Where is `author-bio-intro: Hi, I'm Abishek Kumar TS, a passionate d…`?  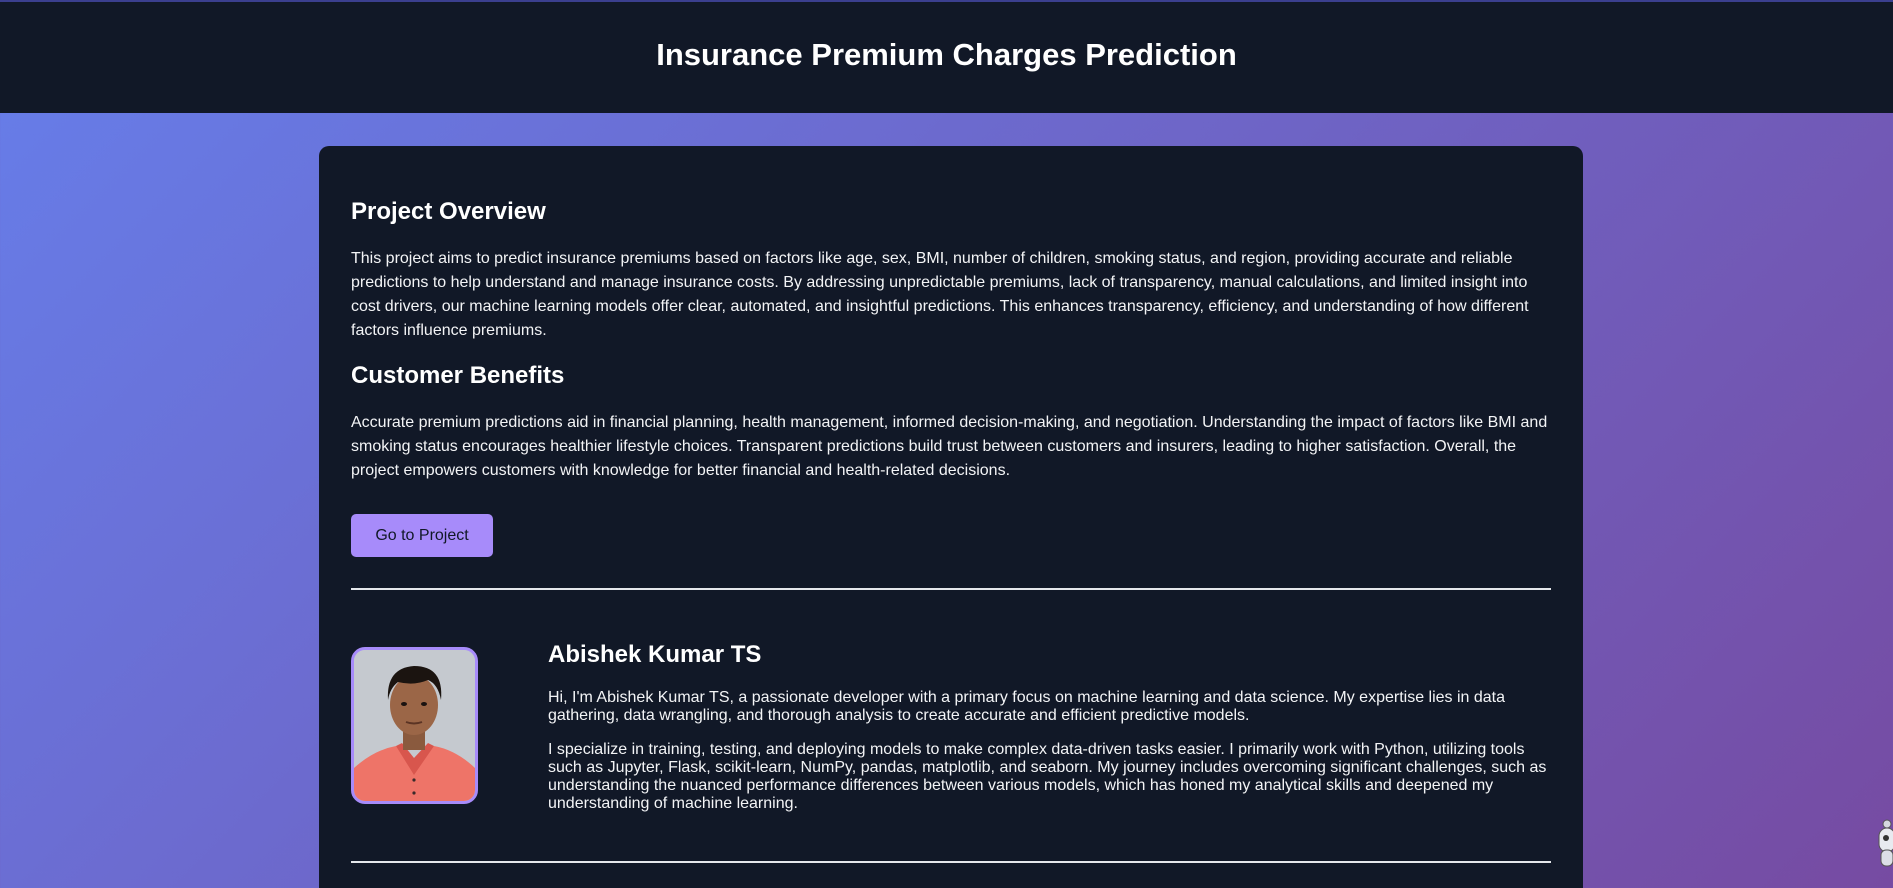 author-bio-intro: Hi, I'm Abishek Kumar TS, a passionate d… is located at coordinates (1027, 706).